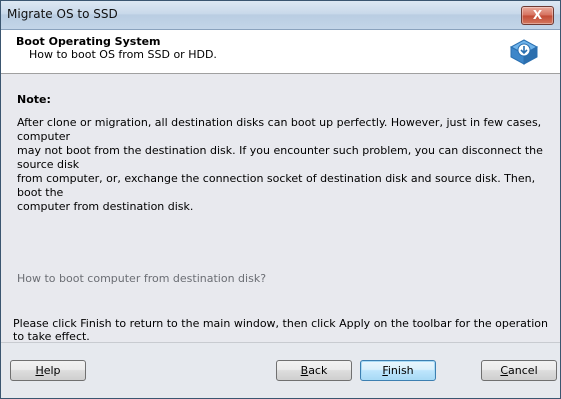 The width and height of the screenshot is (561, 399). I want to click on close-button: X, so click(537, 15).